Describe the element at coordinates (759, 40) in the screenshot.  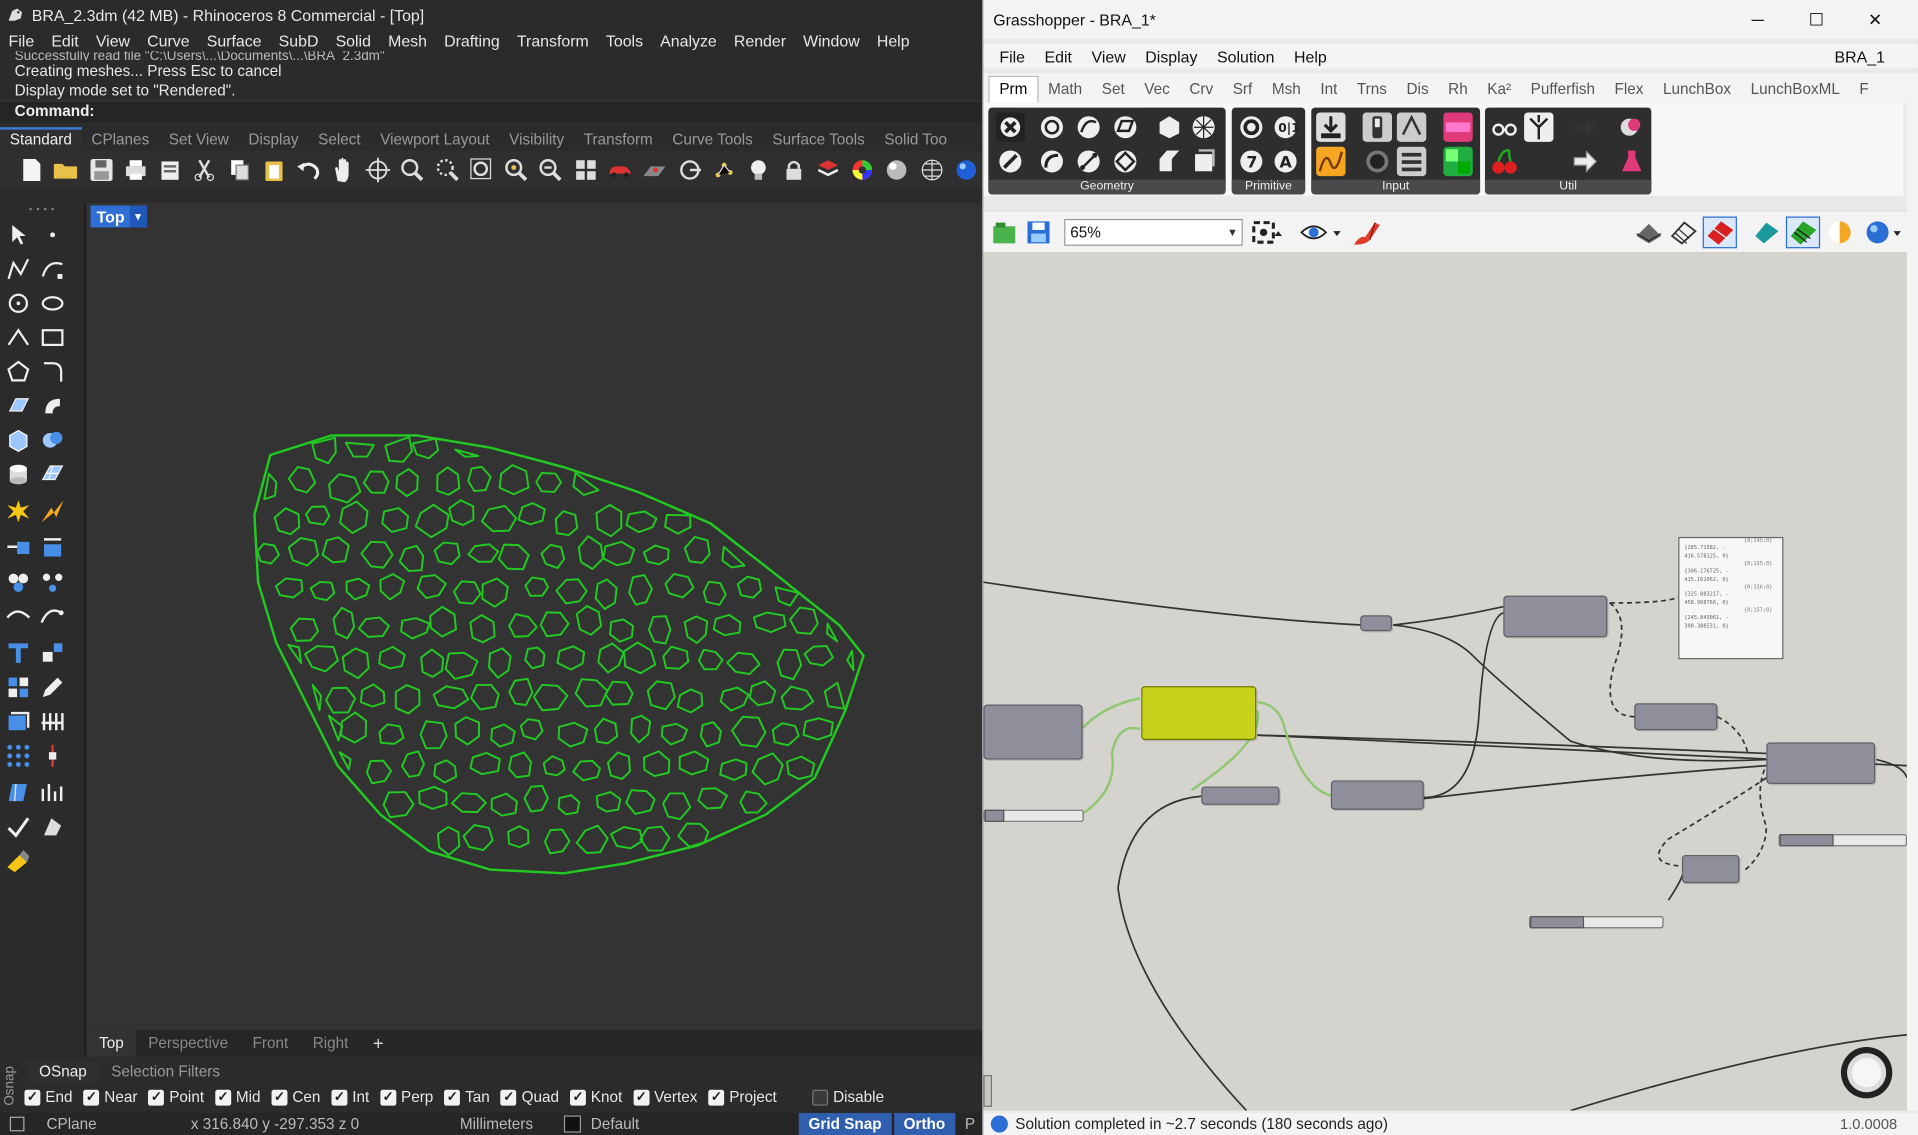
I see `rhino-menu-render: Render` at that location.